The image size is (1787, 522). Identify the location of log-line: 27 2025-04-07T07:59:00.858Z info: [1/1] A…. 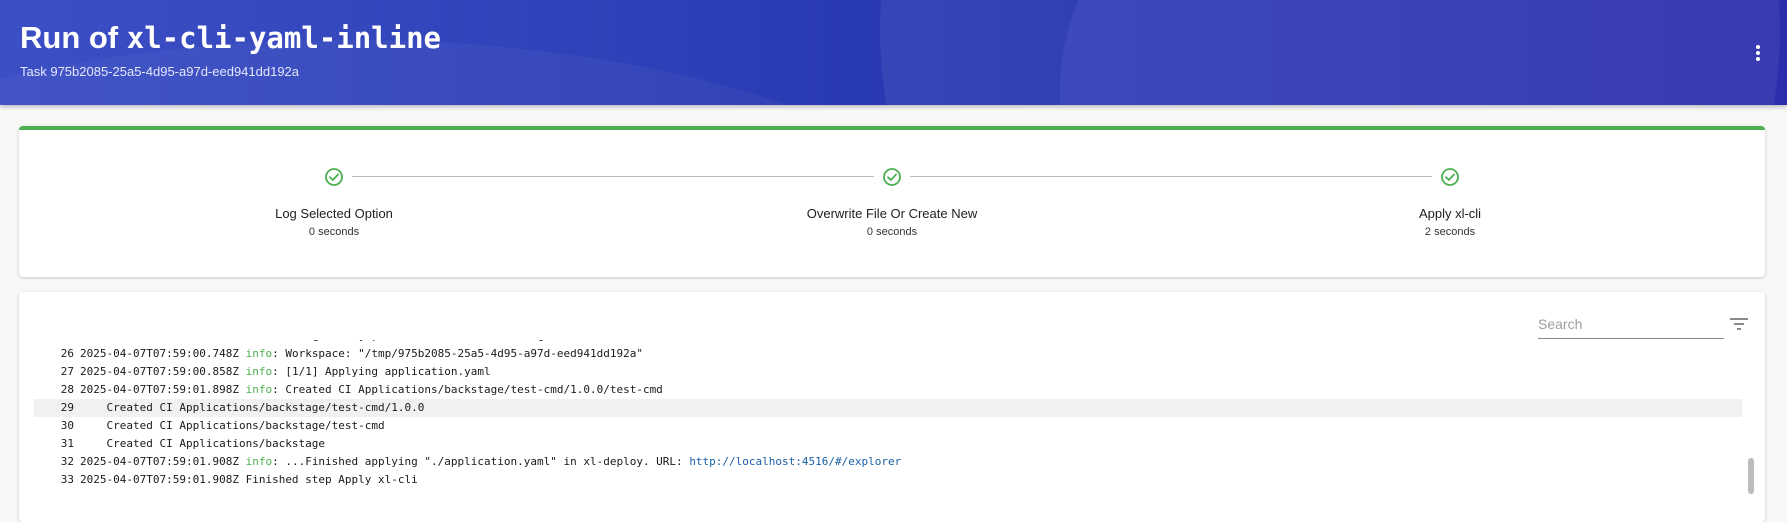
(888, 372).